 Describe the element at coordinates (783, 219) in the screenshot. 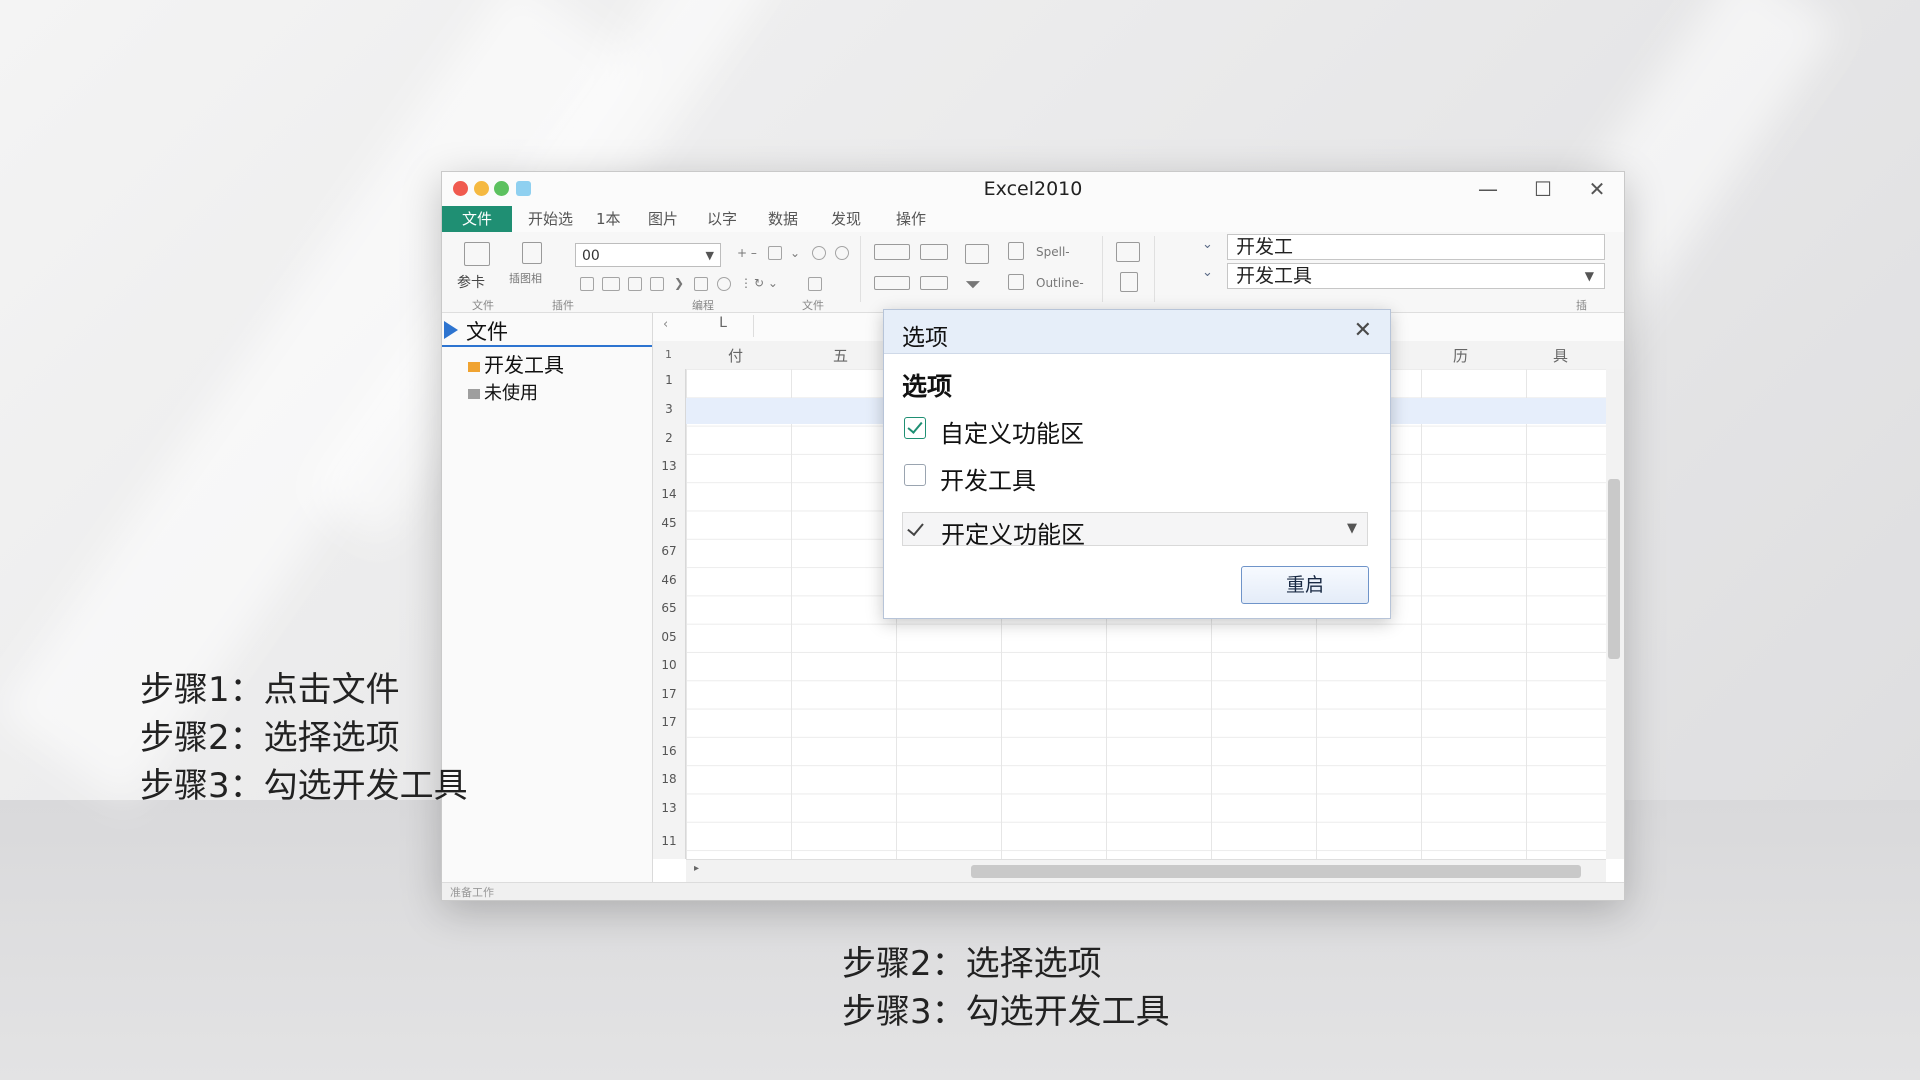

I see `menu-item-data: 数据` at that location.